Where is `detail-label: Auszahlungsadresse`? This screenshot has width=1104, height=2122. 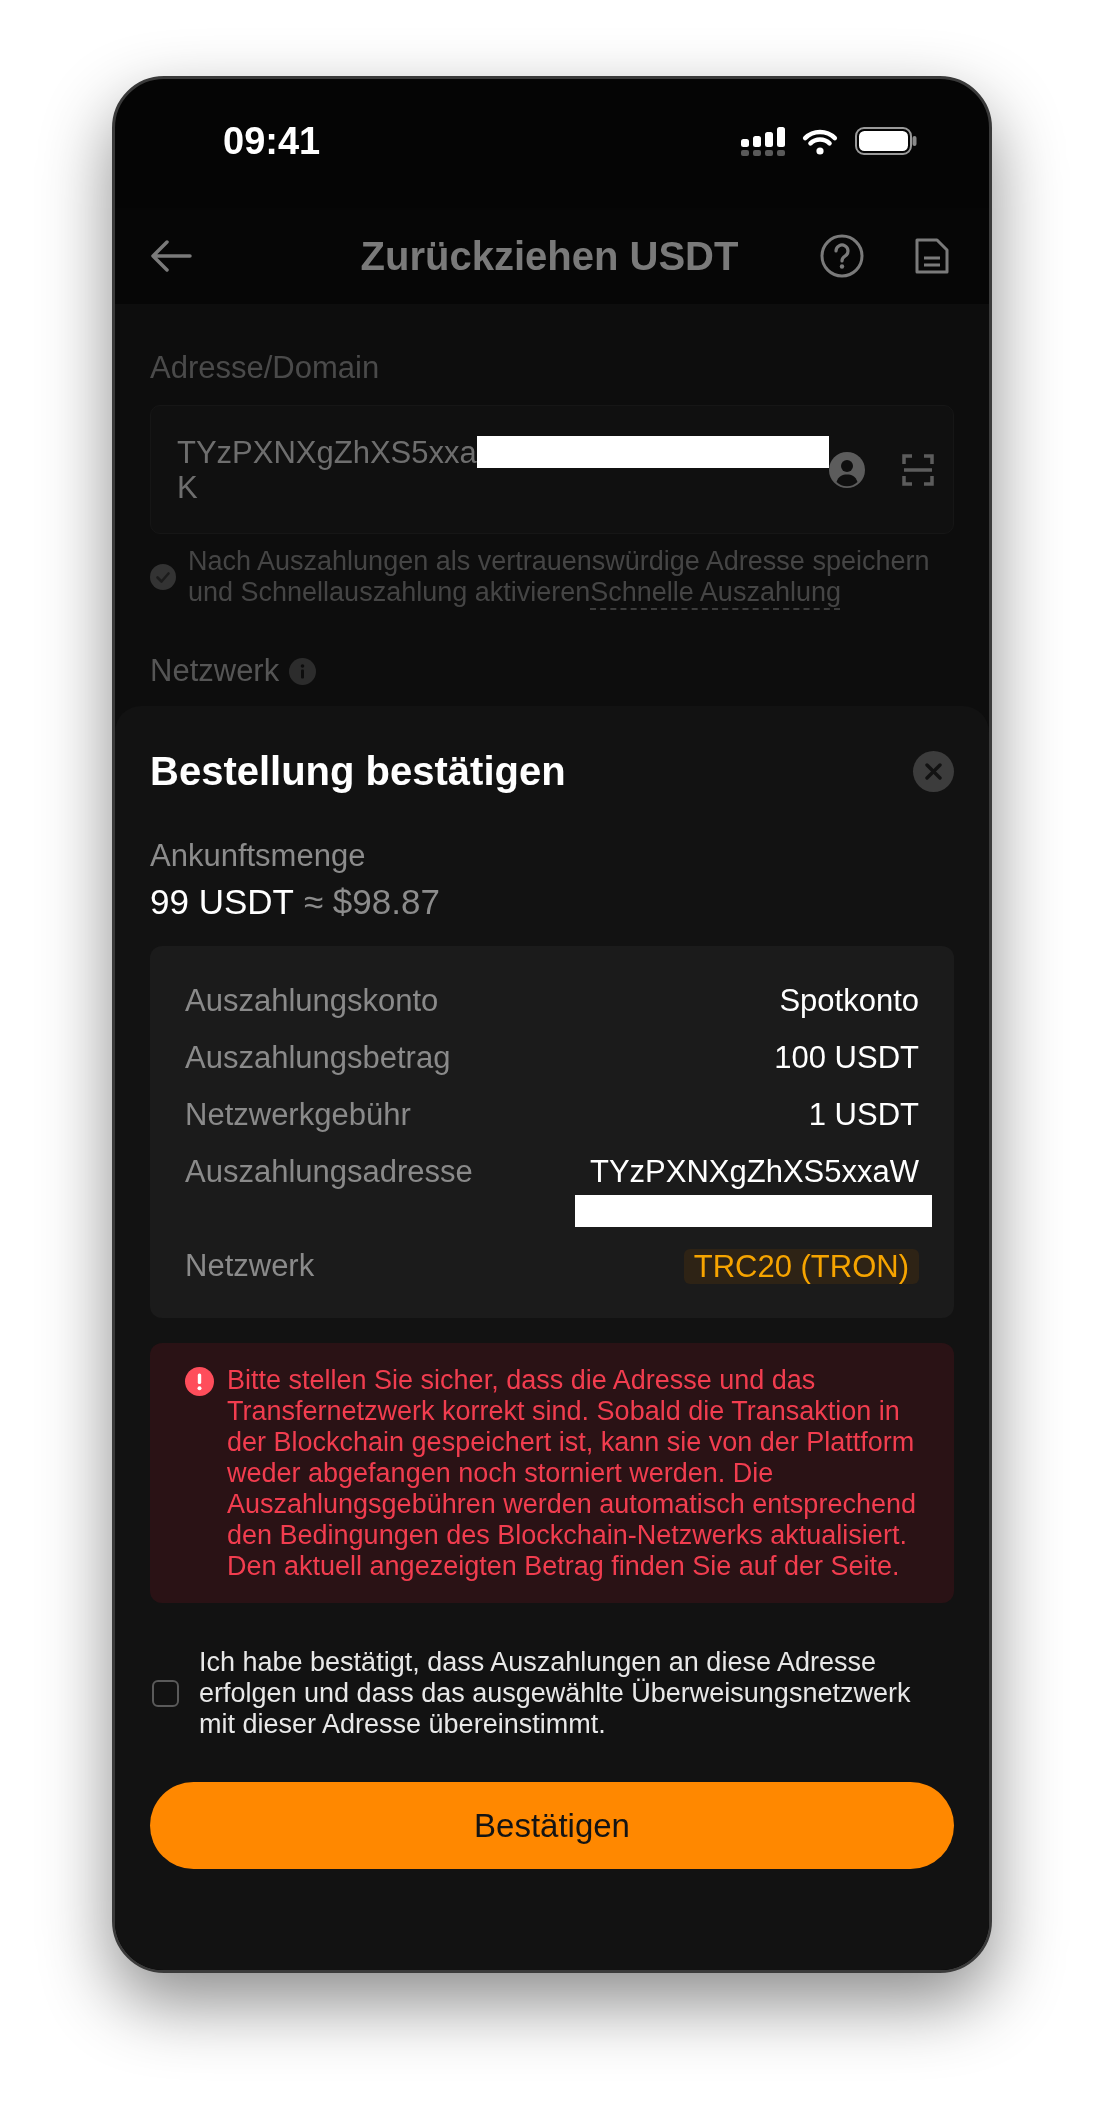
detail-label: Auszahlungsadresse is located at coordinates (329, 1172).